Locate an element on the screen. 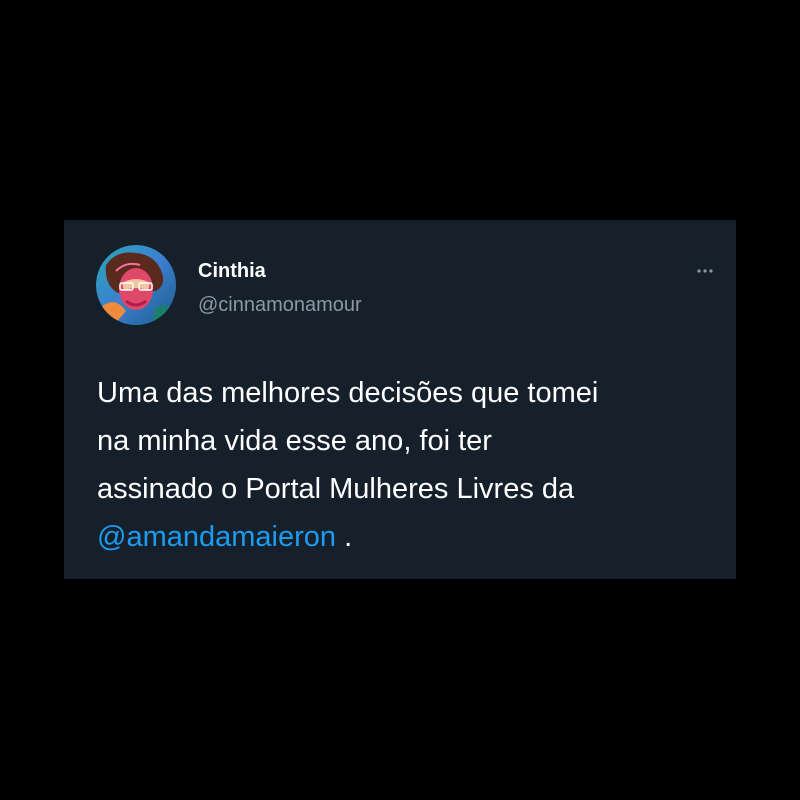  more-options-button is located at coordinates (705, 271).